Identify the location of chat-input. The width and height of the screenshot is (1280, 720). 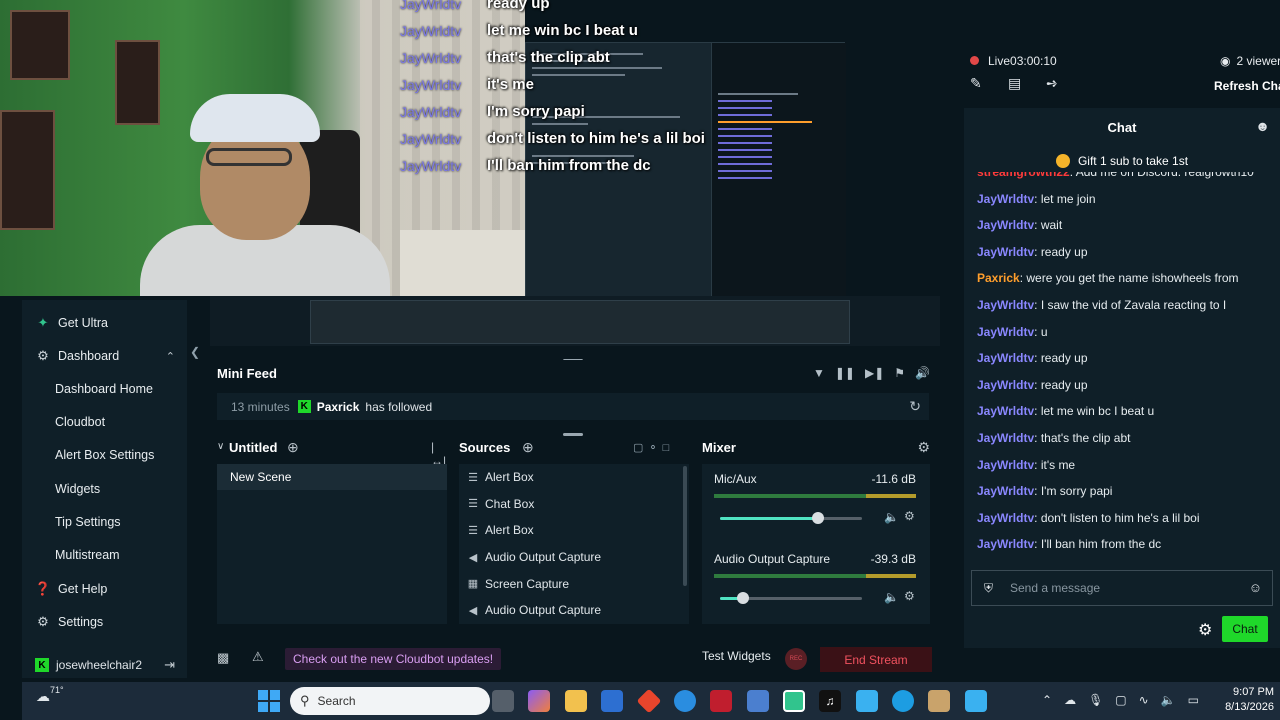
(1125, 588).